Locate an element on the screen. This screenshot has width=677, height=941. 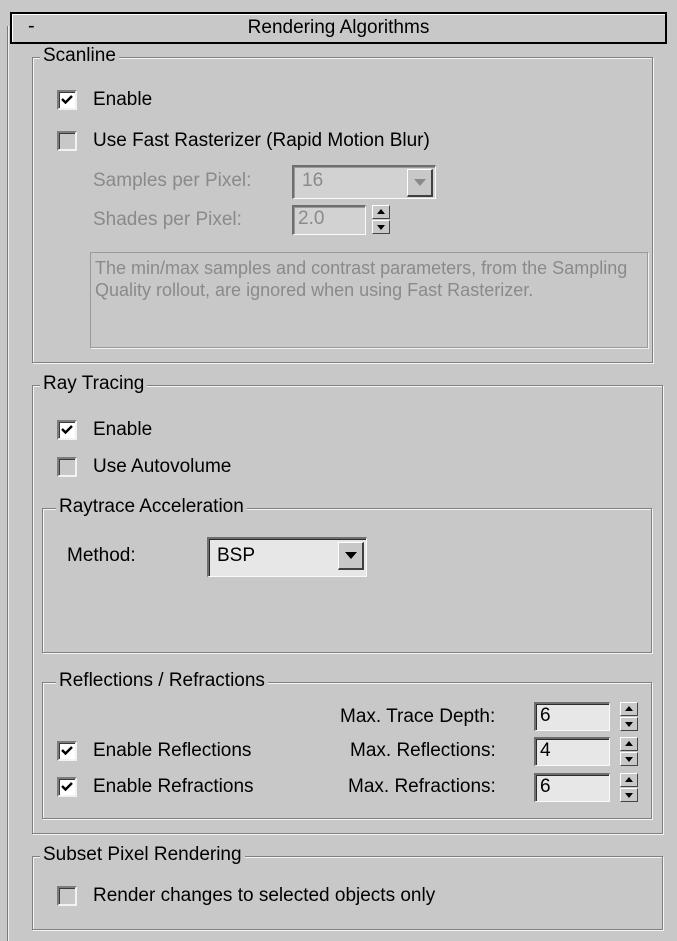
samples-per-pixel-value: 16 is located at coordinates (313, 180).